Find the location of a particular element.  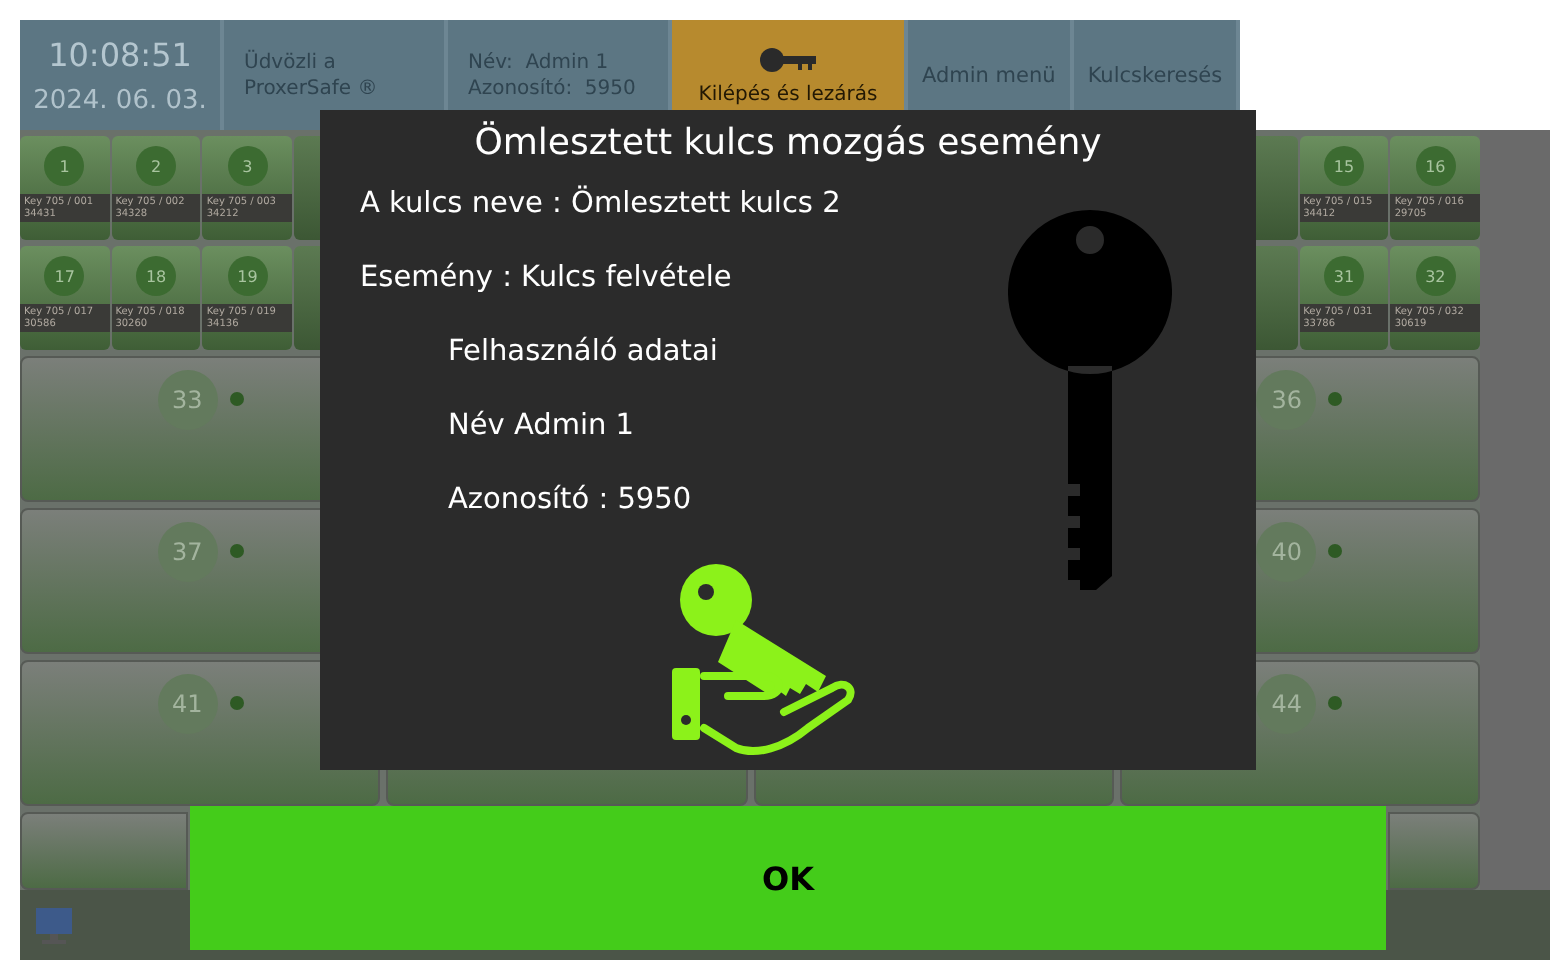

clock-date: 2024. 06. 03. is located at coordinates (120, 100).